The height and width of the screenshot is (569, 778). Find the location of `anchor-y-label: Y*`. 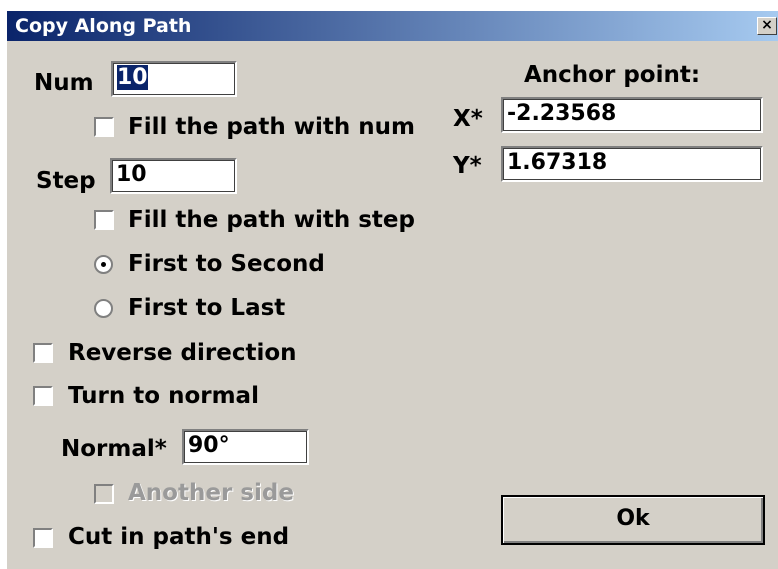

anchor-y-label: Y* is located at coordinates (467, 166).